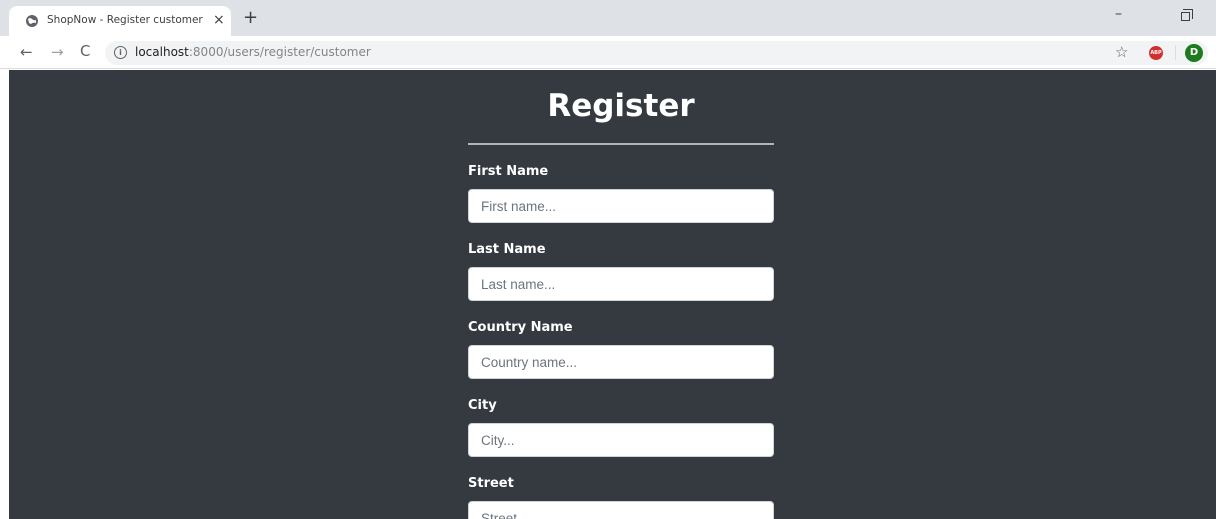 The height and width of the screenshot is (519, 1216). What do you see at coordinates (621, 106) in the screenshot?
I see `page-title: Register` at bounding box center [621, 106].